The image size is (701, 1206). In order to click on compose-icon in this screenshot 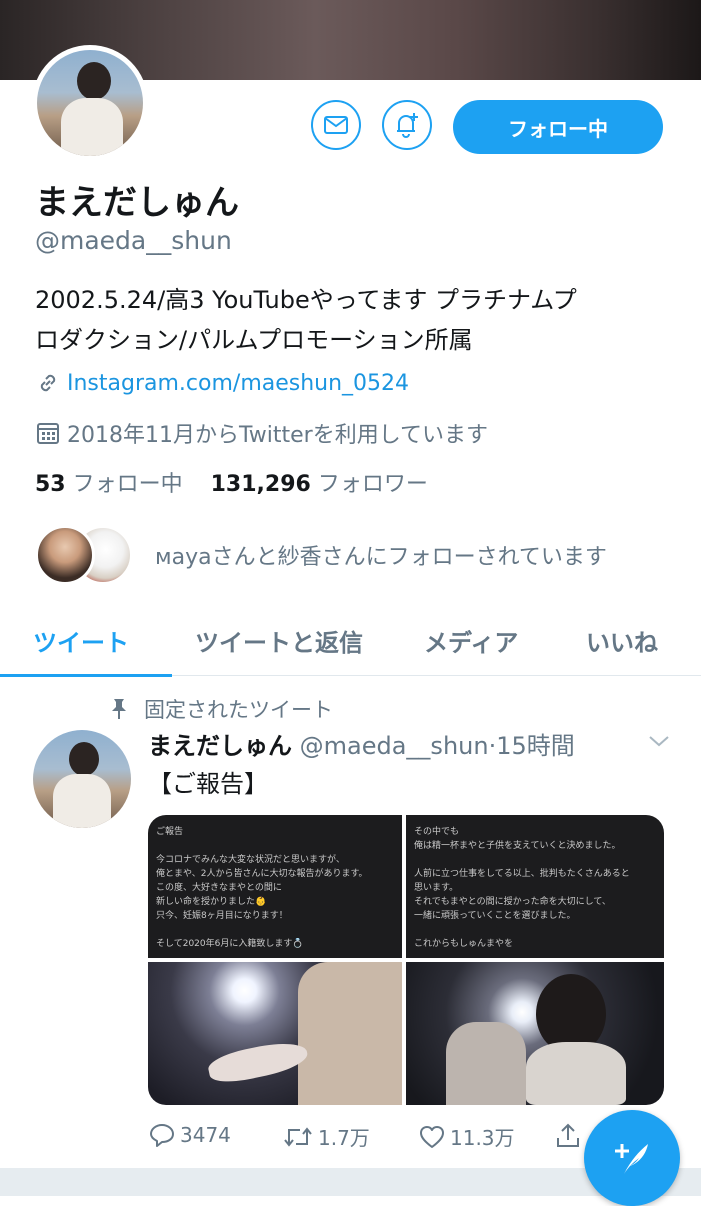, I will do `click(631, 1159)`.